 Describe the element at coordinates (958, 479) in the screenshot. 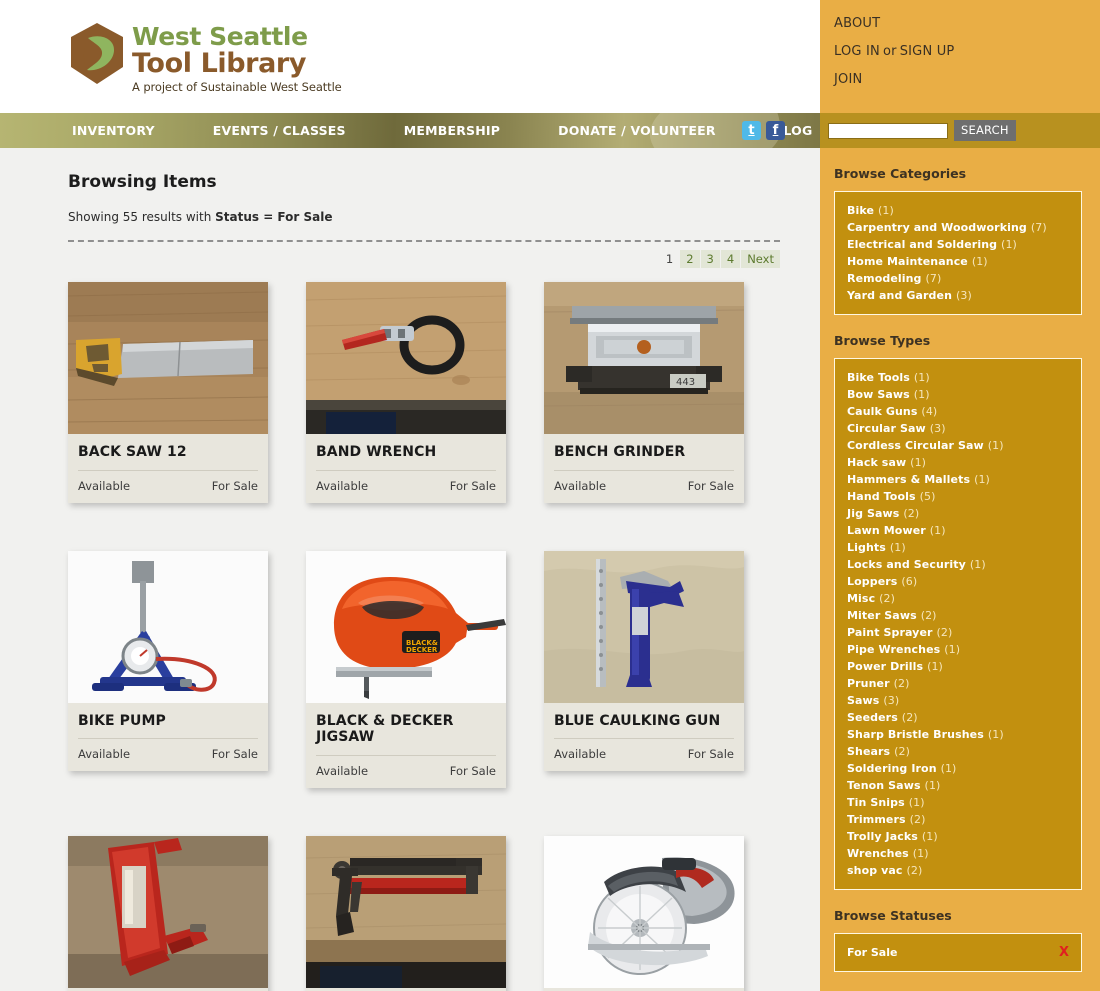

I see `type-item-hammers-and-mallets: Hammers & Mallets (1)` at that location.